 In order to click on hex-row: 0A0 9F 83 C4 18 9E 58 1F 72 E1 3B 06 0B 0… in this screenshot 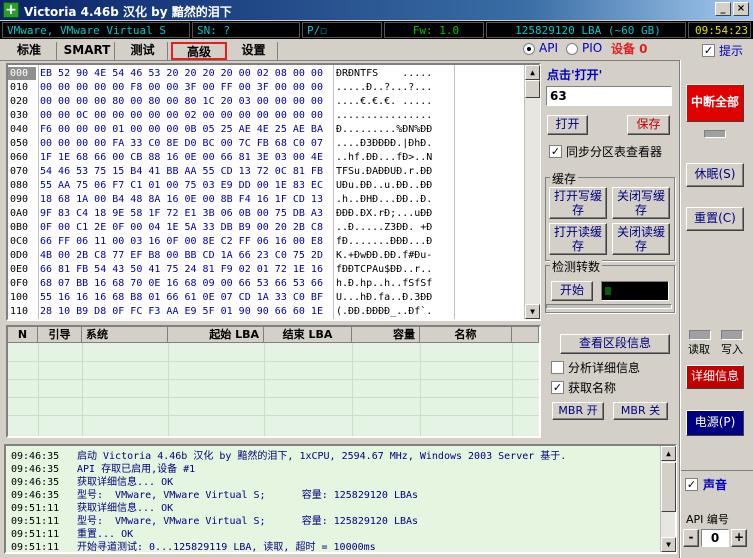, I will do `click(265, 213)`.